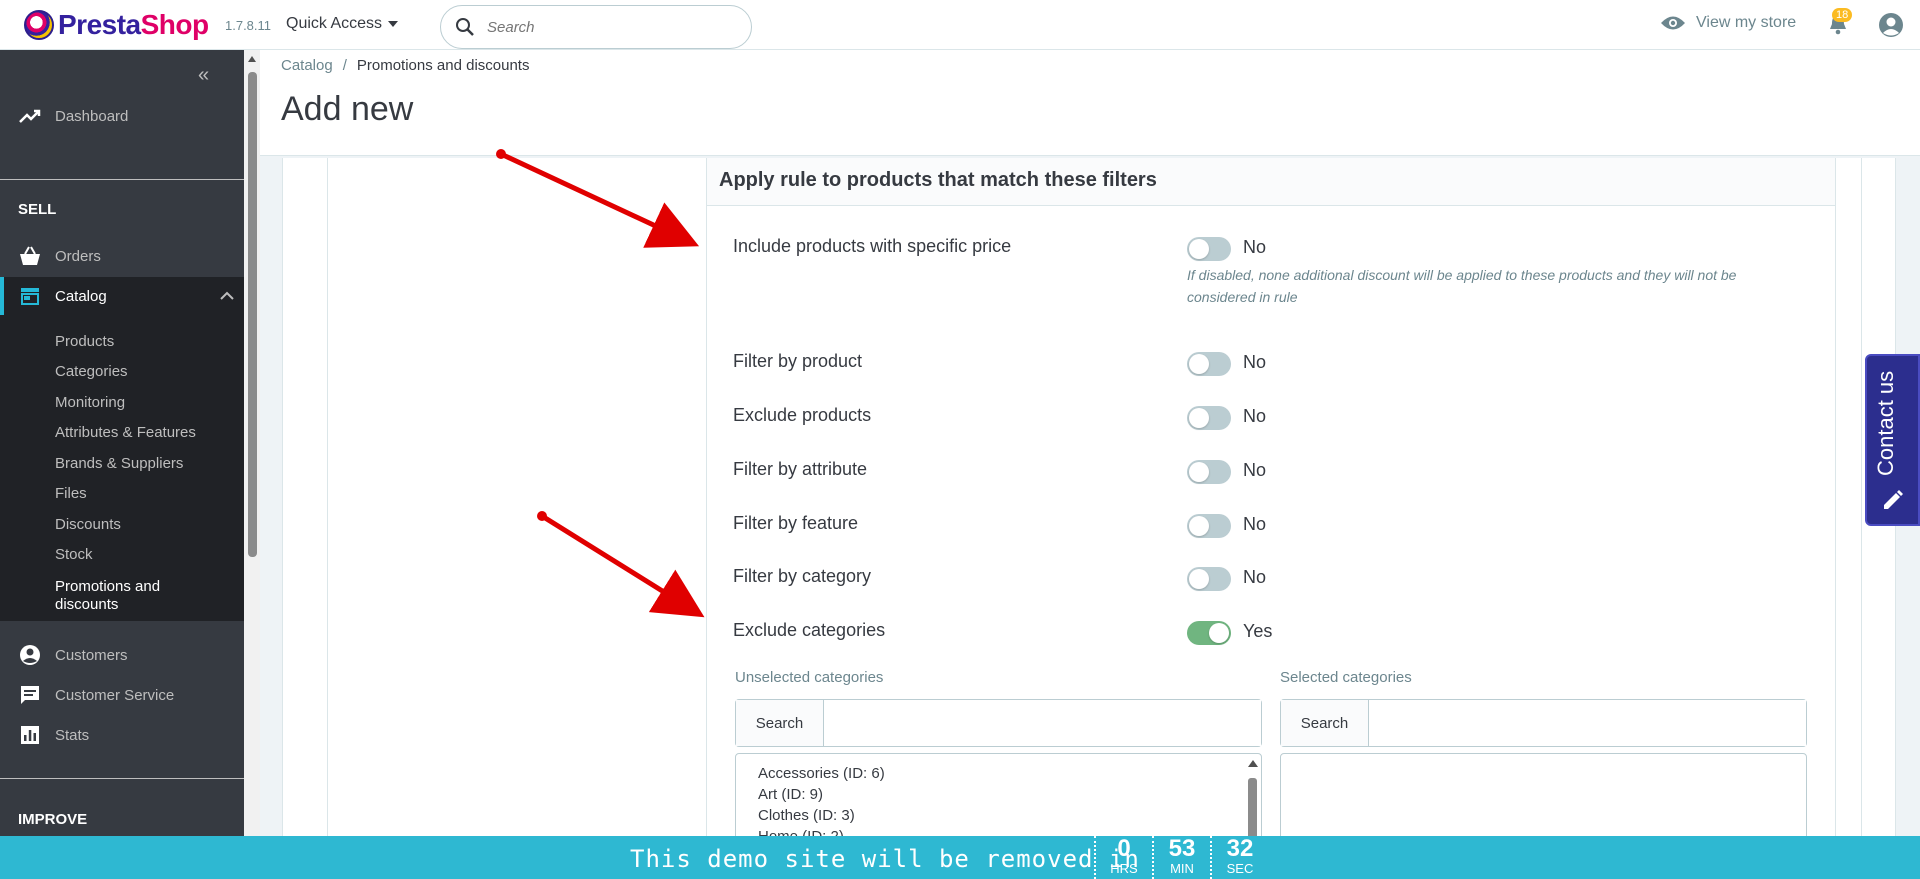 The image size is (1920, 879). Describe the element at coordinates (1209, 364) in the screenshot. I see `filter-by-product-toggle` at that location.